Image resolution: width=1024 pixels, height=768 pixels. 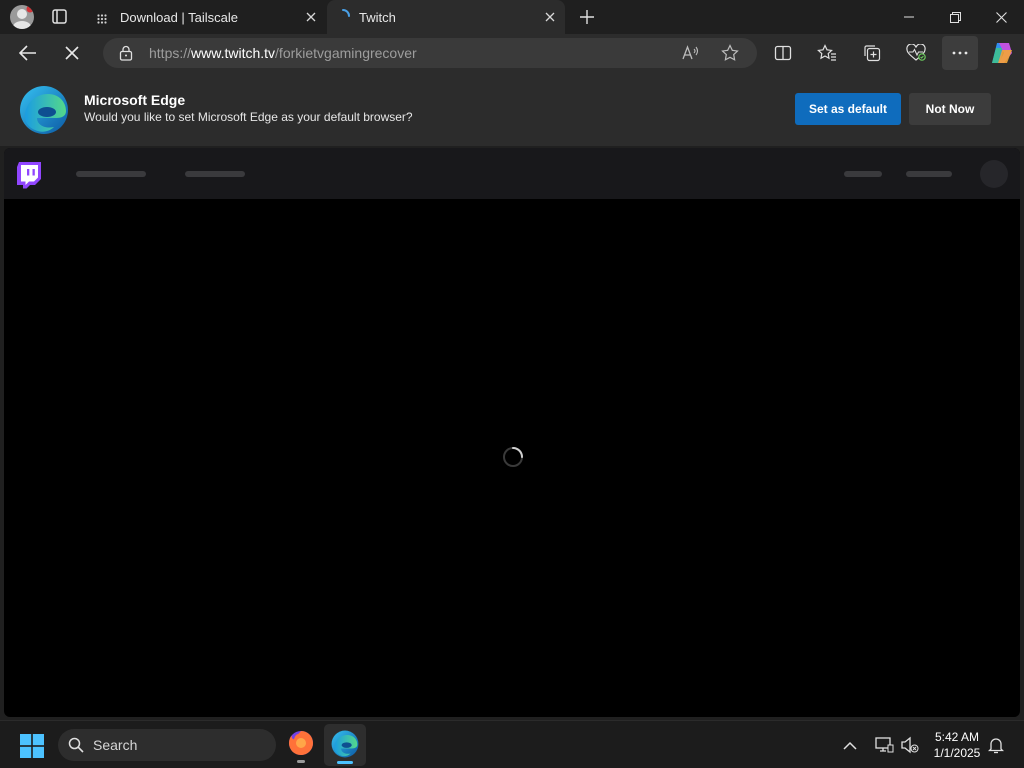 What do you see at coordinates (1001, 17) in the screenshot?
I see `close-window-button` at bounding box center [1001, 17].